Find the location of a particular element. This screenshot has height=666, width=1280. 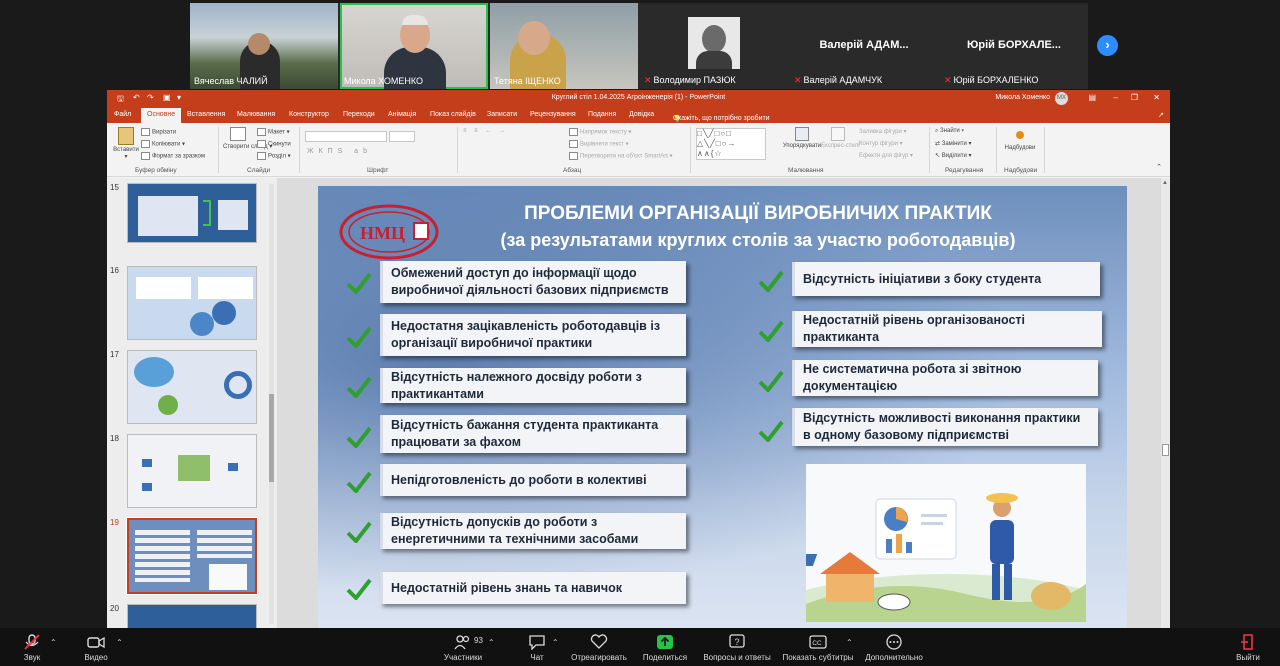

replace-button: ⇄ Замінити ▾ is located at coordinates (953, 143).